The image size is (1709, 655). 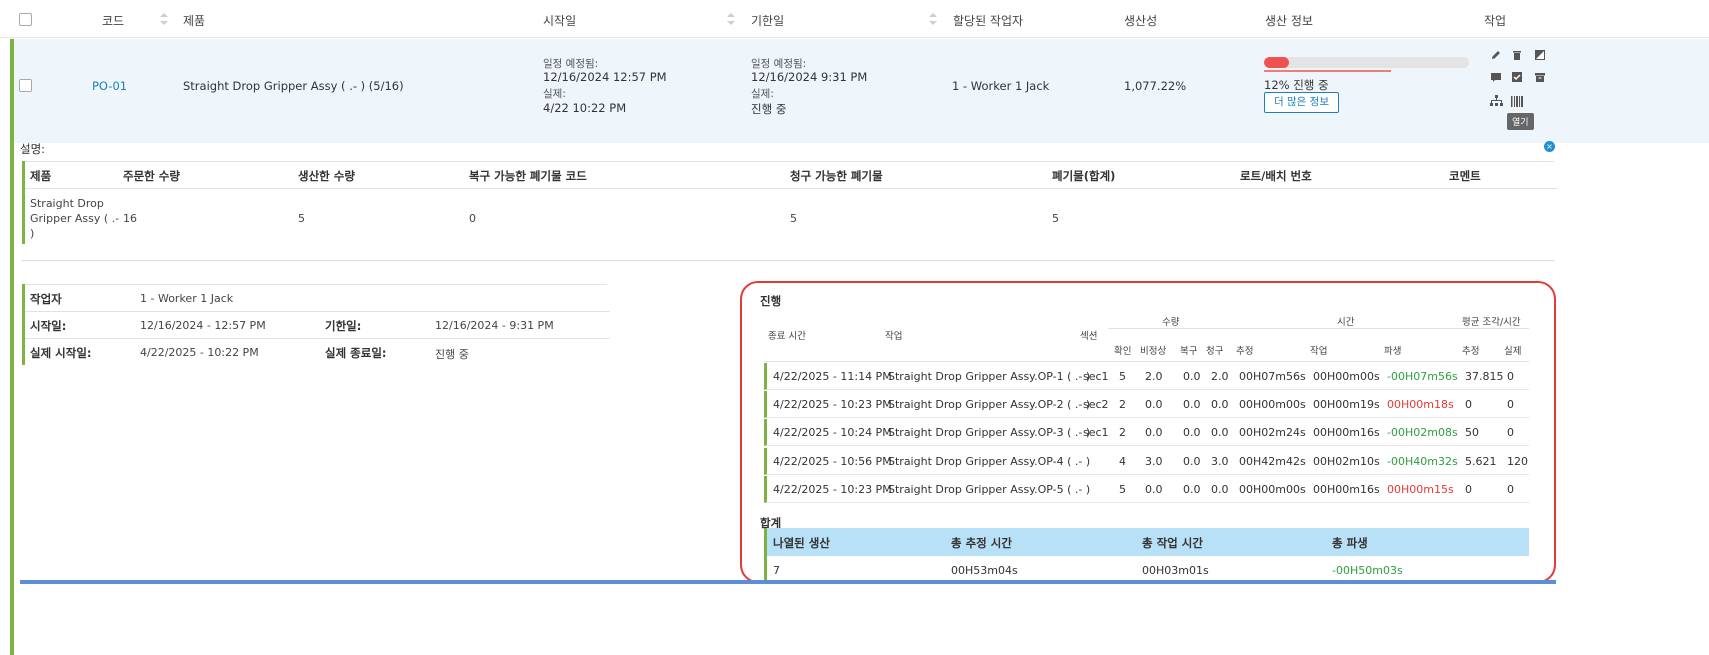 What do you see at coordinates (832, 433) in the screenshot?
I see `progress-cell-end-time: 4/22/2025 - 10:24 PM` at bounding box center [832, 433].